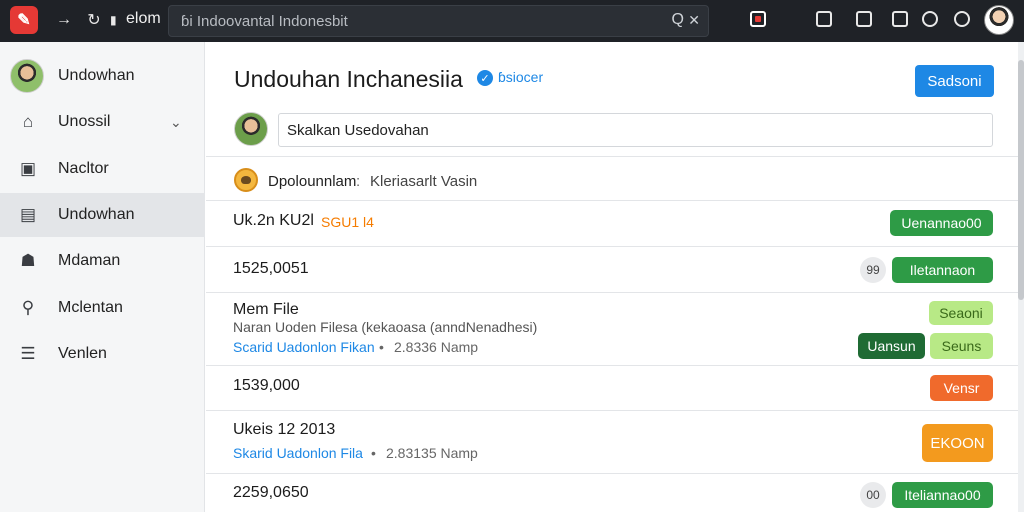 The image size is (1024, 512). What do you see at coordinates (941, 223) in the screenshot?
I see `row-action-button: Uenannao00` at bounding box center [941, 223].